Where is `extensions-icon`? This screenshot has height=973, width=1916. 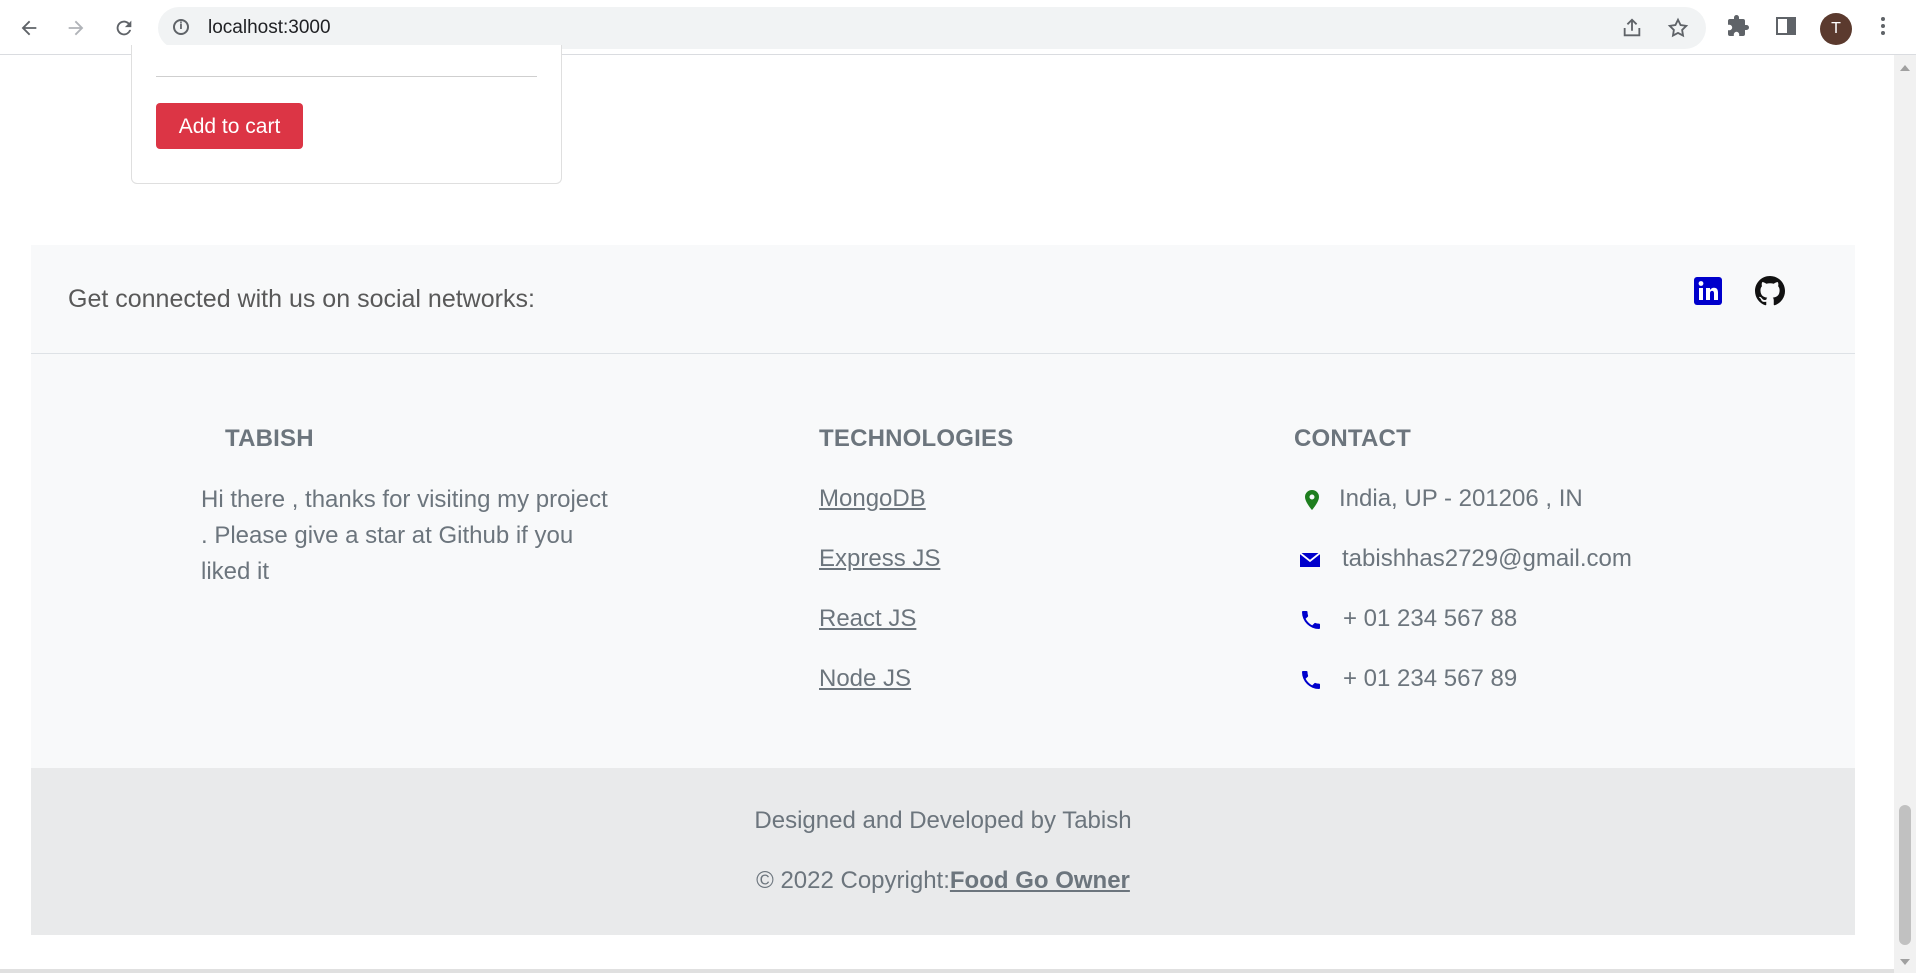
extensions-icon is located at coordinates (1738, 27).